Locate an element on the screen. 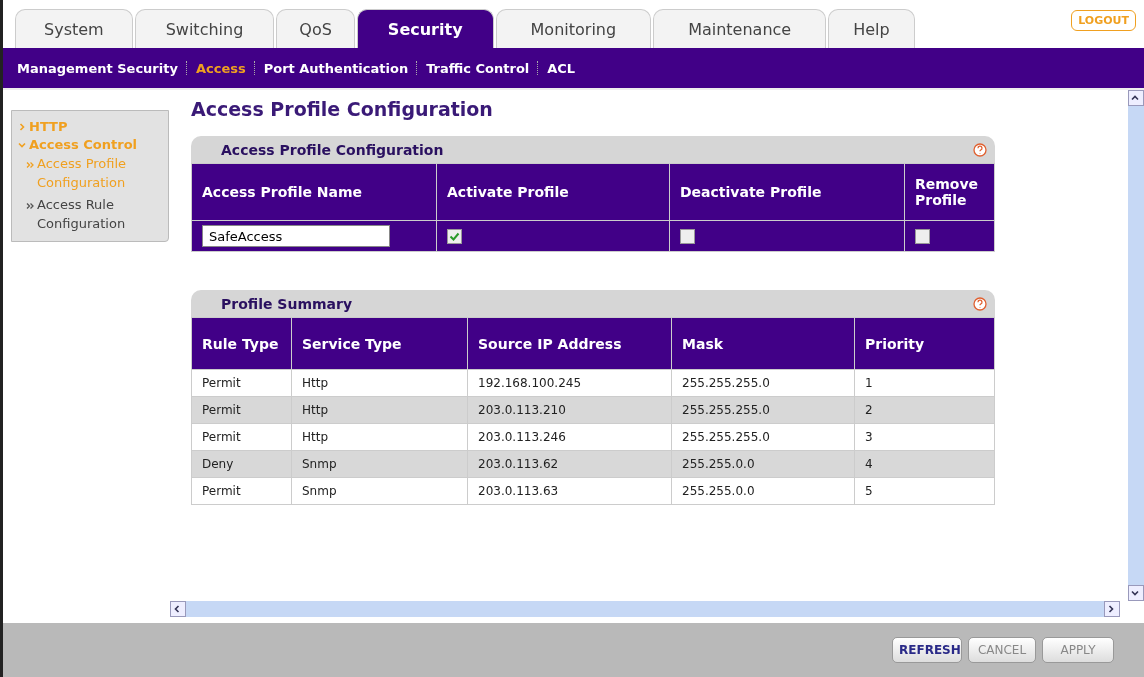 Image resolution: width=1144 pixels, height=677 pixels. panel-title: Access Profile Configuration is located at coordinates (332, 149).